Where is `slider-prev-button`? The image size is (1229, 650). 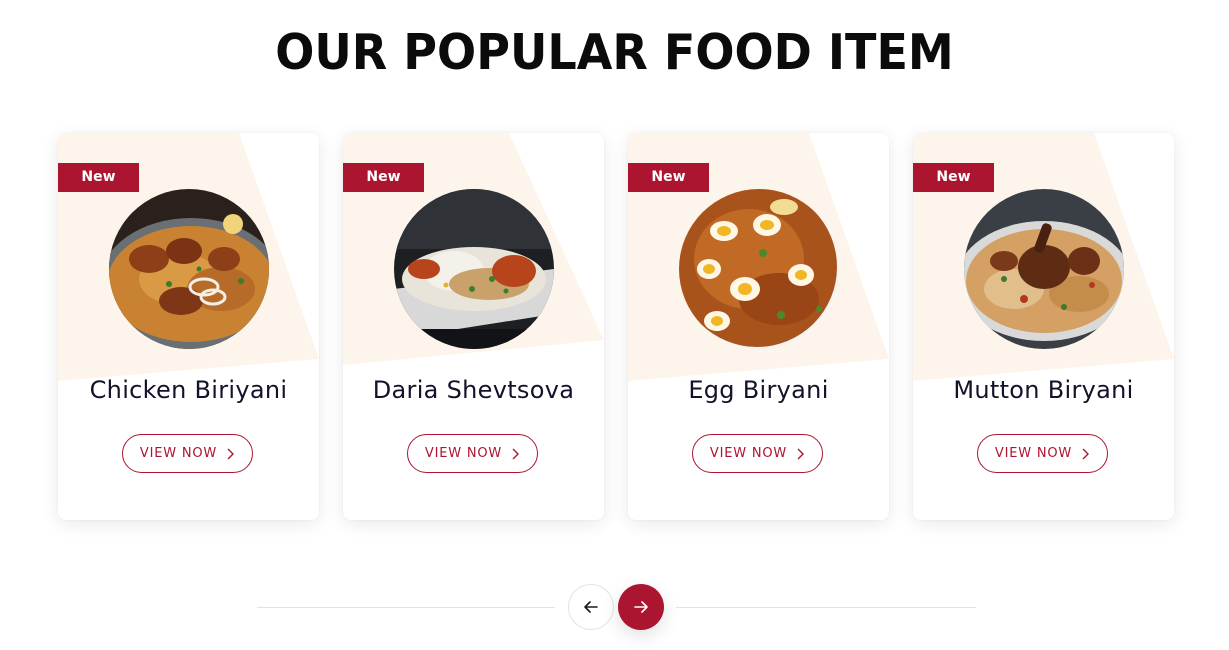 slider-prev-button is located at coordinates (591, 607).